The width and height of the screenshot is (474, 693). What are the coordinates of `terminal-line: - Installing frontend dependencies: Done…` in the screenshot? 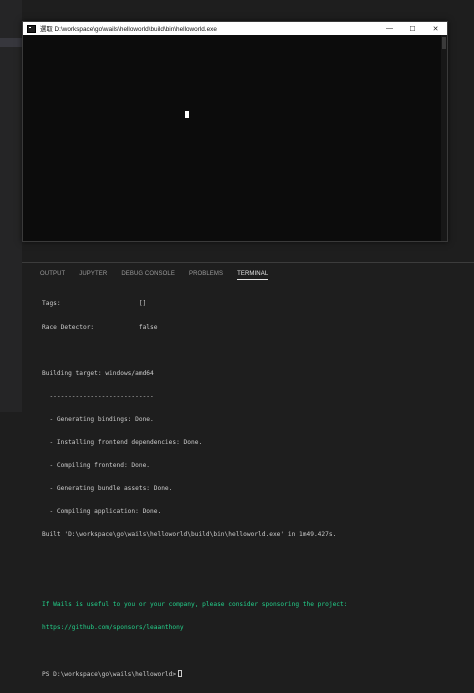 It's located at (122, 442).